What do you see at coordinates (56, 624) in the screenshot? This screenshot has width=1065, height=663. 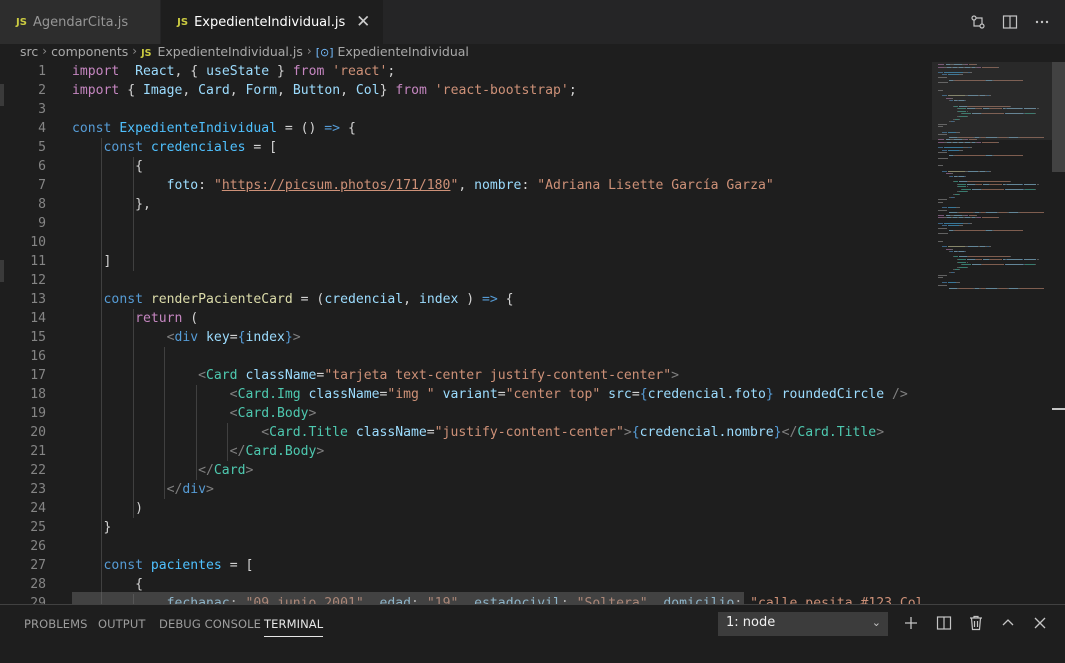 I see `panel-tab-problems: PROBLEMS` at bounding box center [56, 624].